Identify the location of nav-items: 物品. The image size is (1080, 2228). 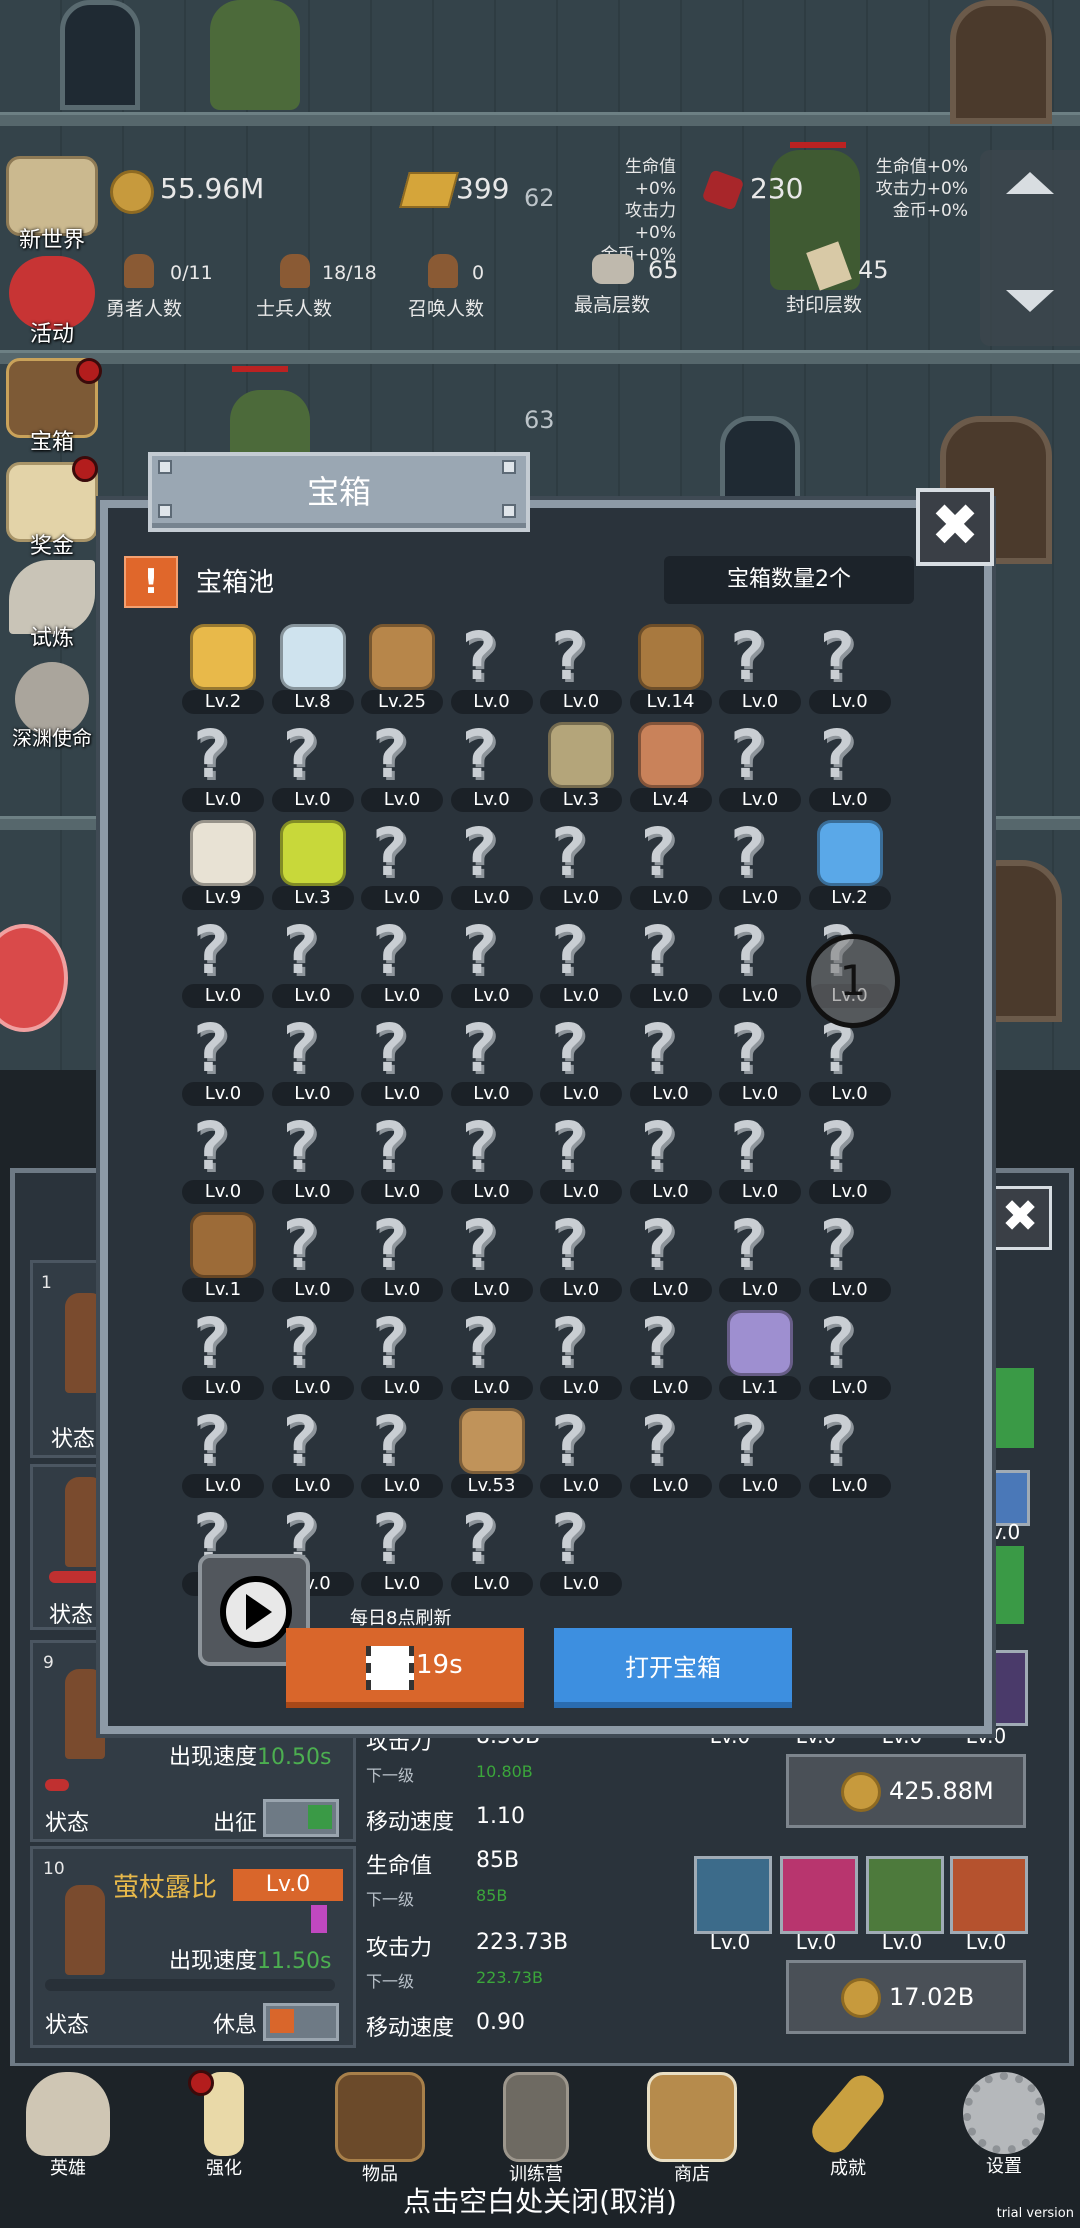
(380, 2129).